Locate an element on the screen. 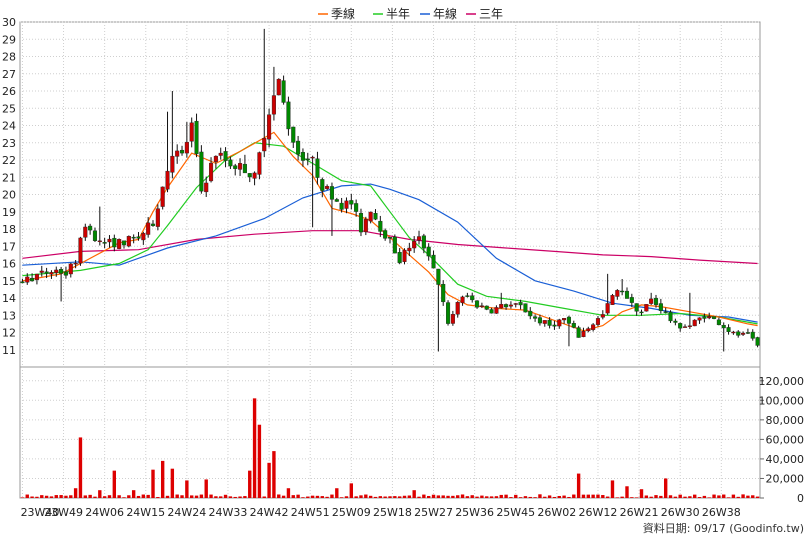 Image resolution: width=808 pixels, height=540 pixels. price-tick-label: 20 is located at coordinates (9, 195).